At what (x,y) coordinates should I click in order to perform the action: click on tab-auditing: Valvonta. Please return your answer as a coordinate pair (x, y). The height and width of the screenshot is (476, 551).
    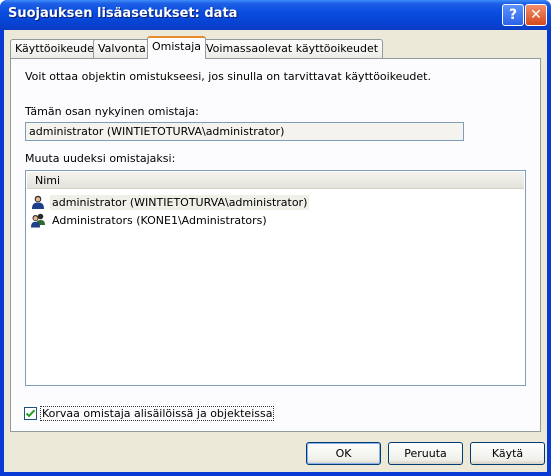
    Looking at the image, I should click on (122, 48).